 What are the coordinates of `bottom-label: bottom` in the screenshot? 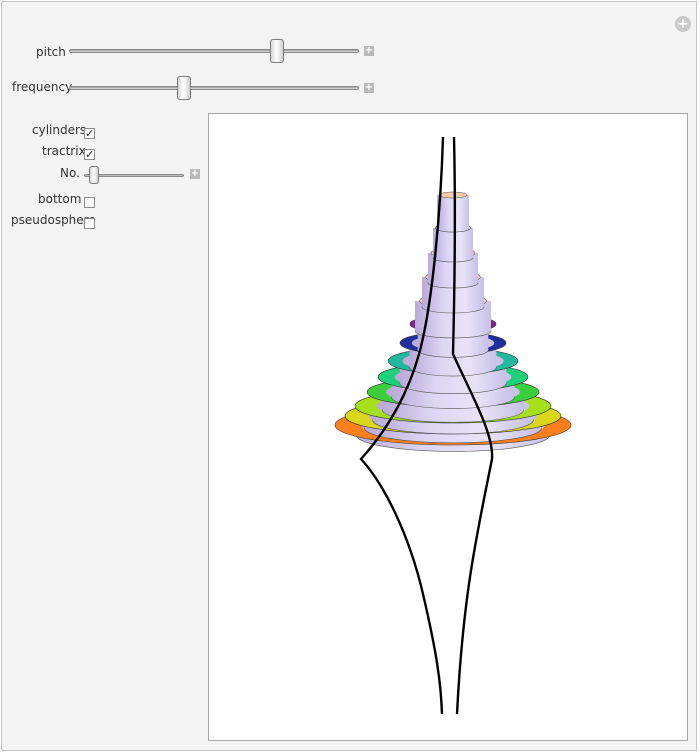 It's located at (60, 199).